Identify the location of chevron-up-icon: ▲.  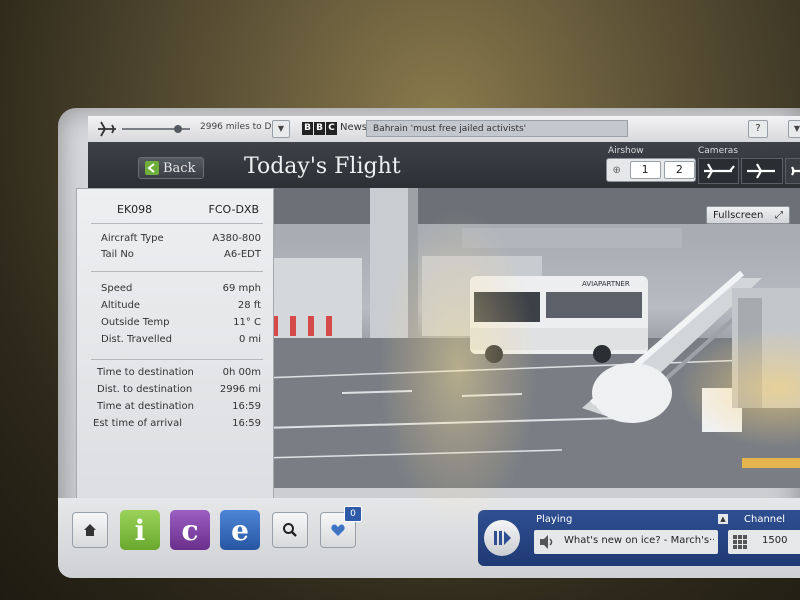
(723, 519).